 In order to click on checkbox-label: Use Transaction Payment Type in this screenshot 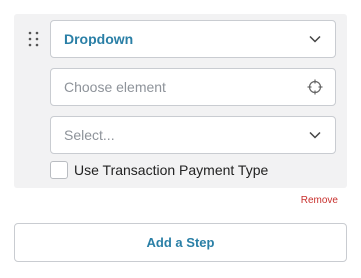, I will do `click(171, 170)`.